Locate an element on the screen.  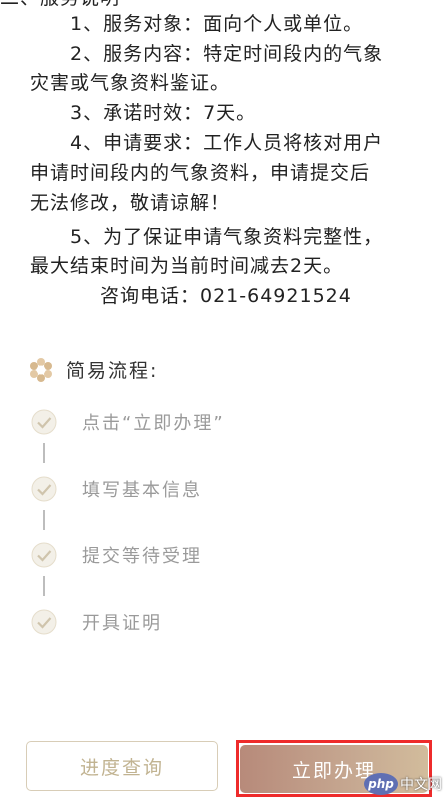
progress-query-button: 进度查询 is located at coordinates (122, 766).